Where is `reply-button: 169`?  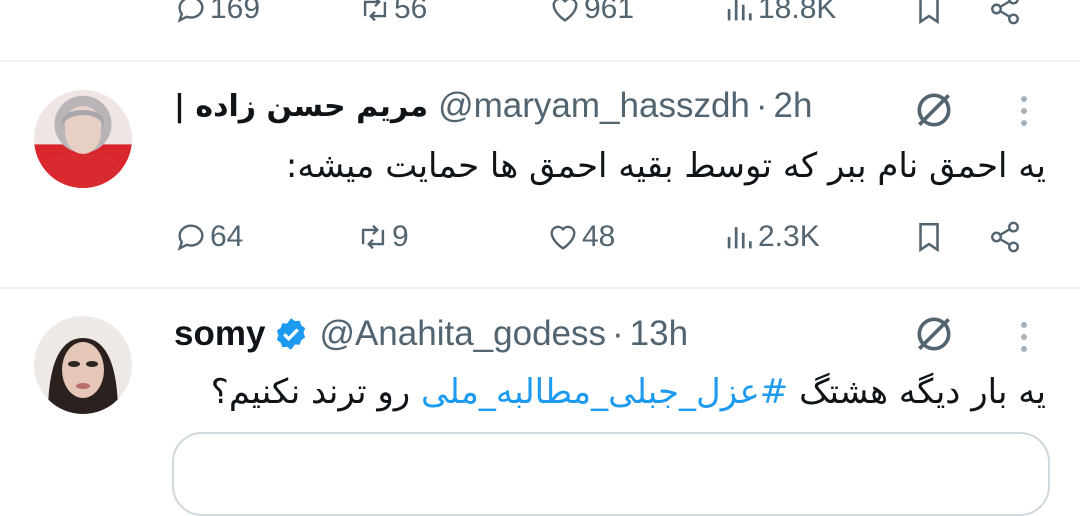
reply-button: 169 is located at coordinates (217, 13).